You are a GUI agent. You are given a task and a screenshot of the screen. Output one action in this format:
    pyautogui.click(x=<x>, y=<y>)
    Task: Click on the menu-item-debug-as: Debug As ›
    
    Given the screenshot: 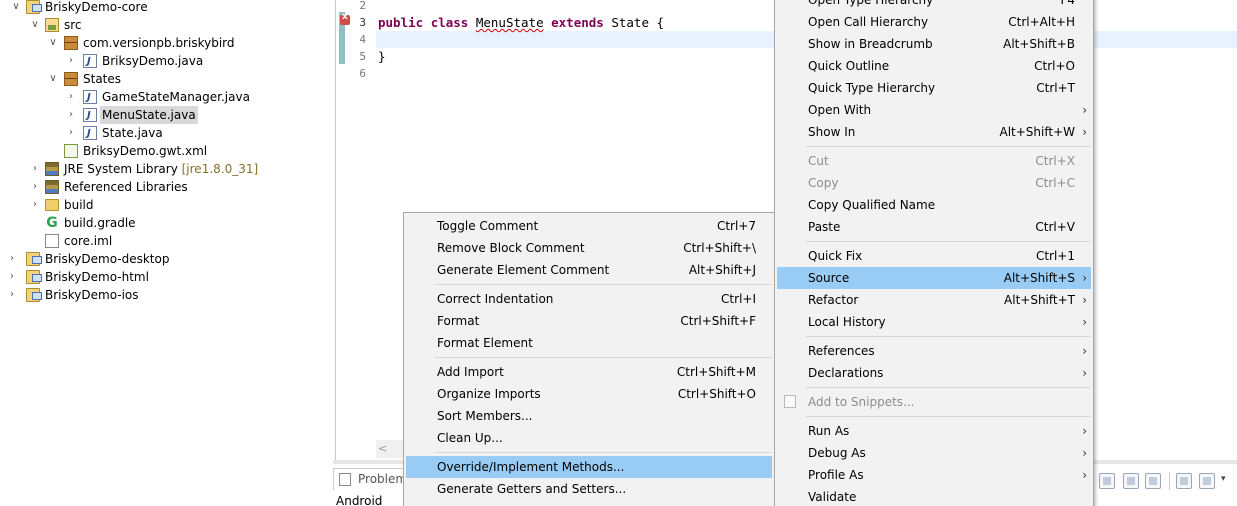 What is the action you would take?
    pyautogui.click(x=934, y=453)
    